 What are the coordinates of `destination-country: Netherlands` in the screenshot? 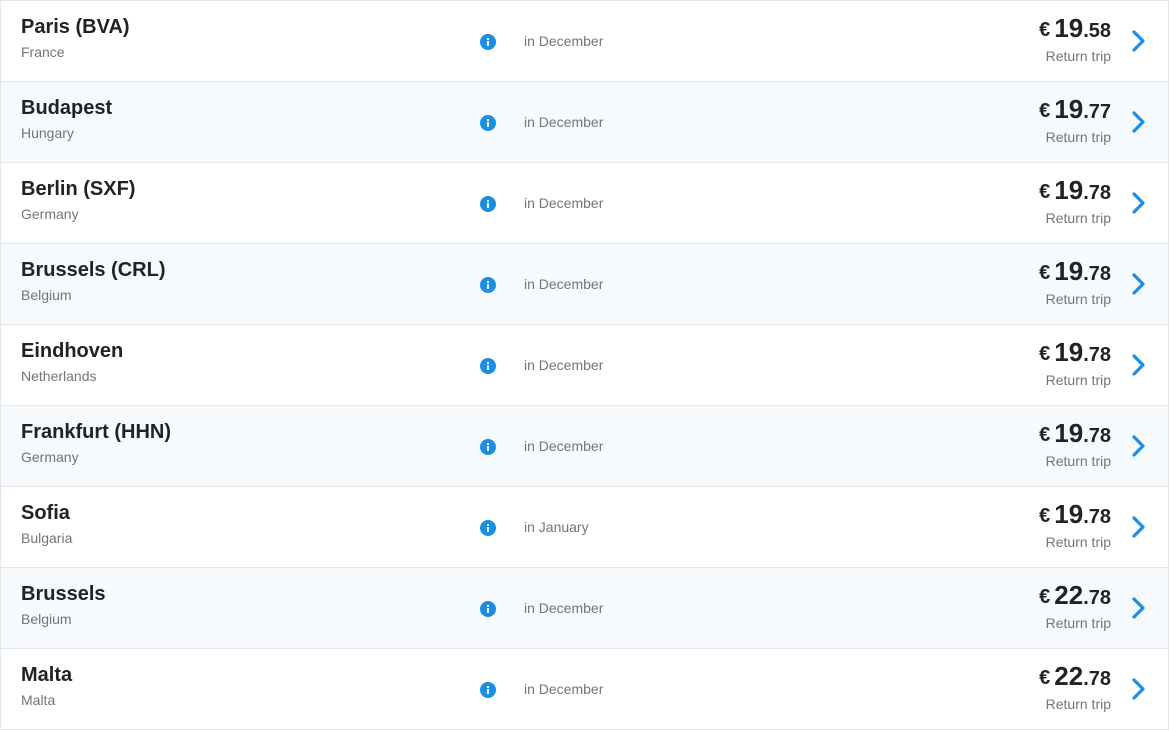 It's located at (59, 376).